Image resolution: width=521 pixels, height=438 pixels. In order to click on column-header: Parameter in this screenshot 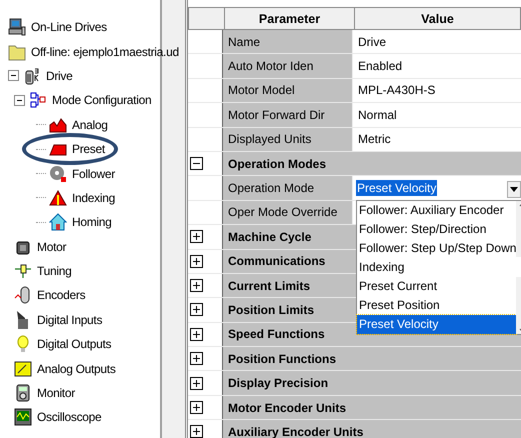, I will do `click(289, 18)`.